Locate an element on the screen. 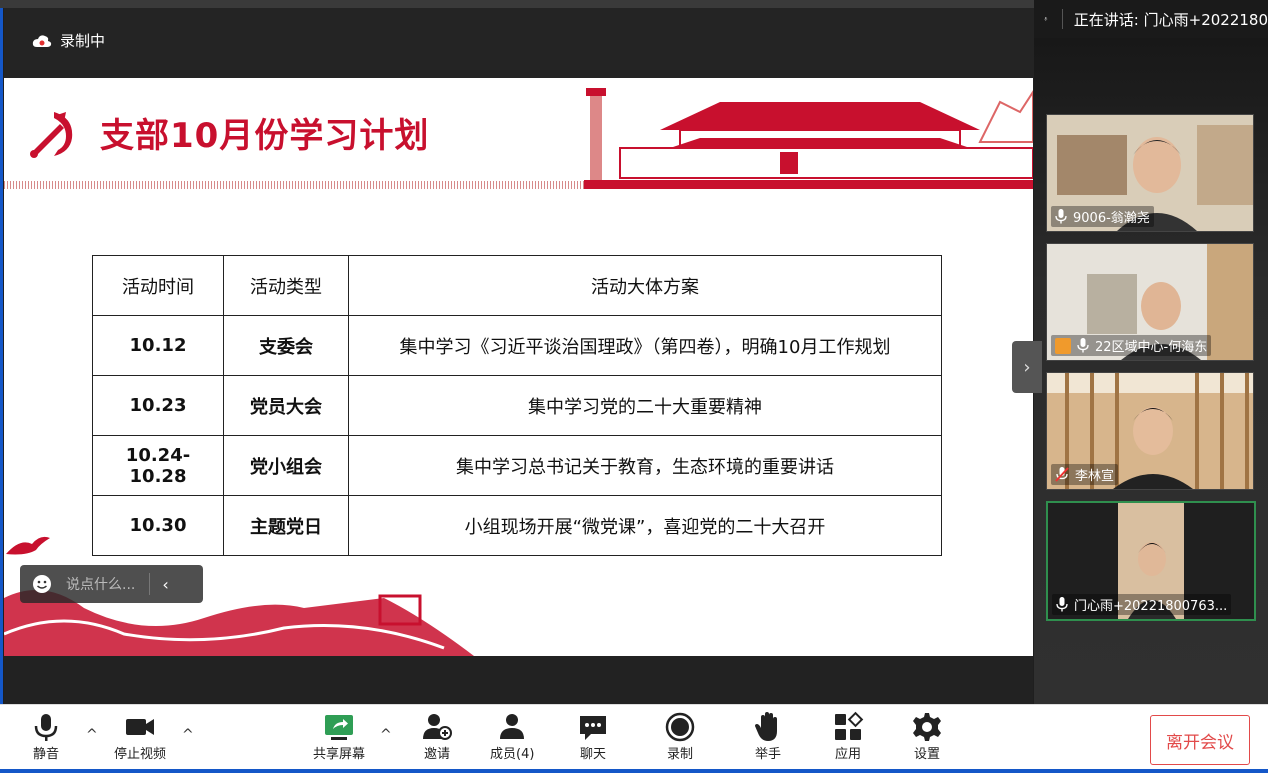 The width and height of the screenshot is (1268, 774). participant-name: 李林宣 is located at coordinates (1084, 474).